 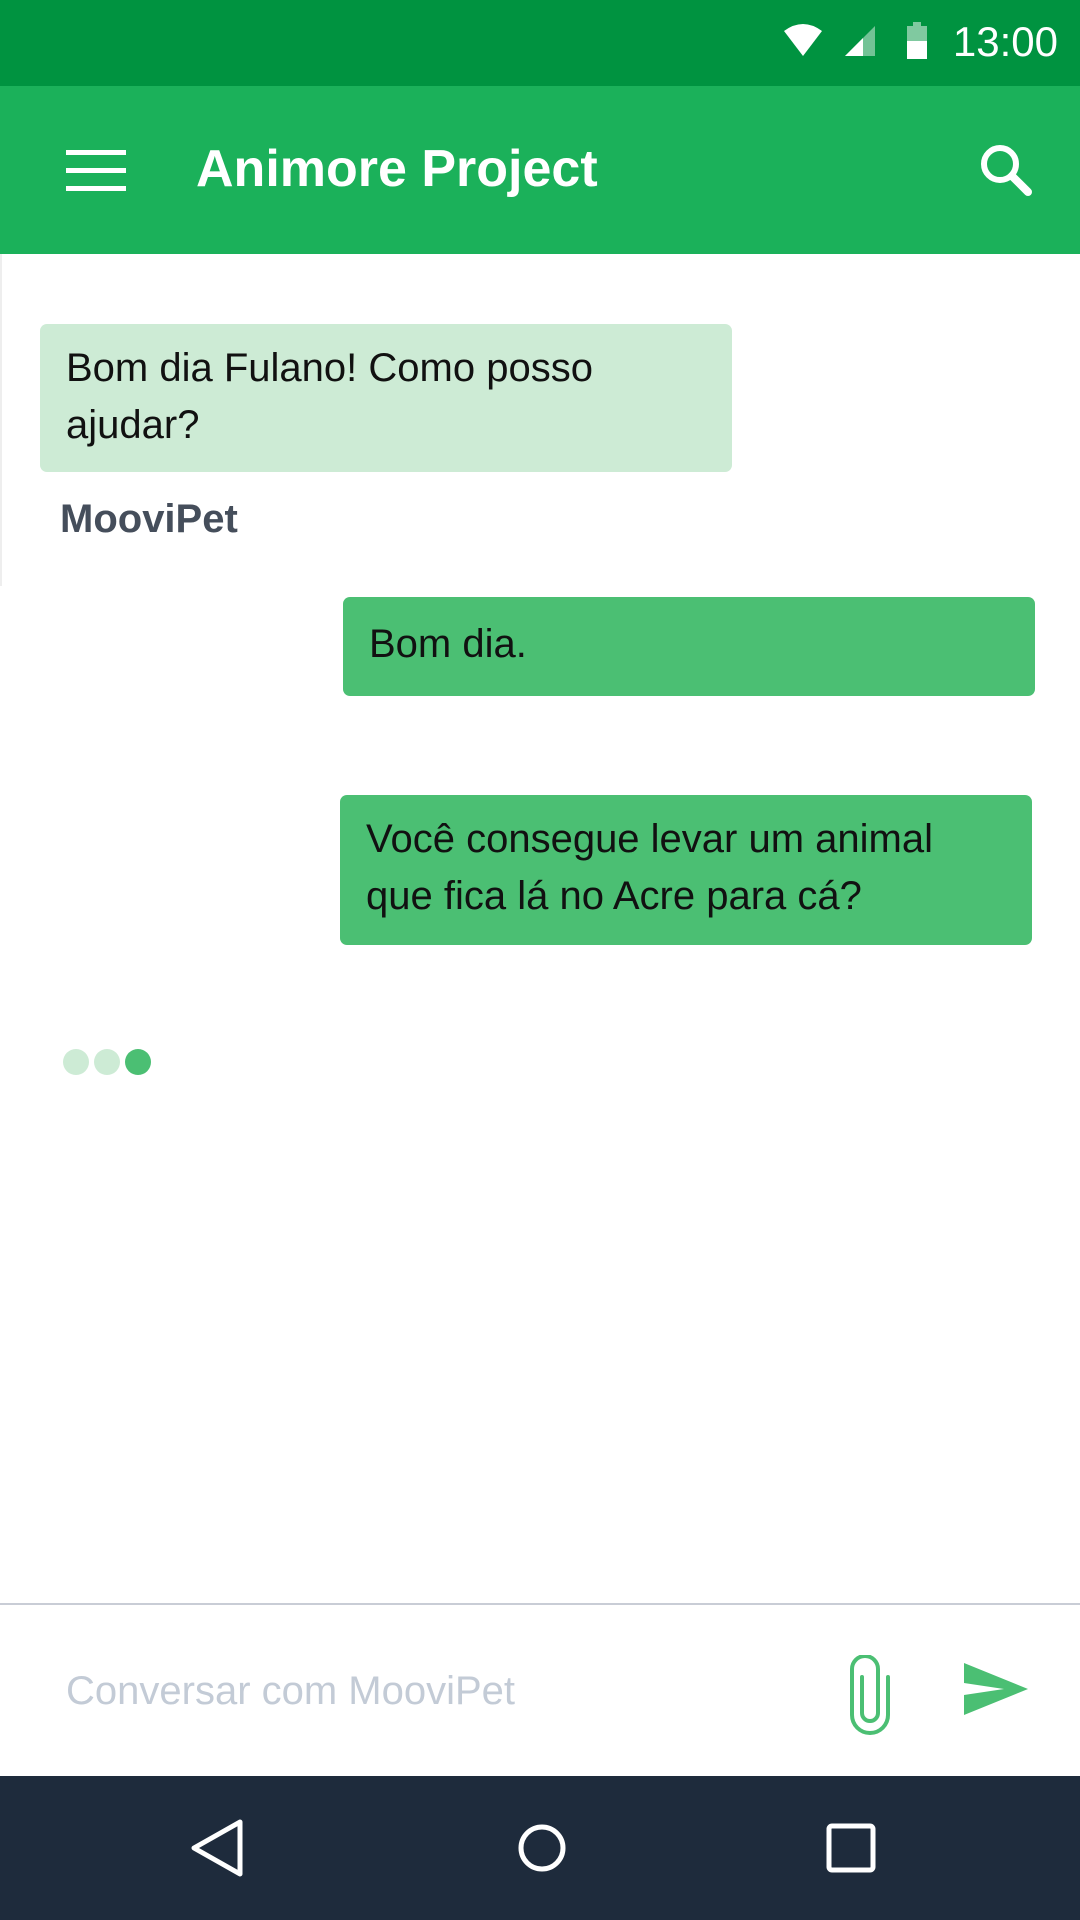 I want to click on message-input, so click(x=426, y=1691).